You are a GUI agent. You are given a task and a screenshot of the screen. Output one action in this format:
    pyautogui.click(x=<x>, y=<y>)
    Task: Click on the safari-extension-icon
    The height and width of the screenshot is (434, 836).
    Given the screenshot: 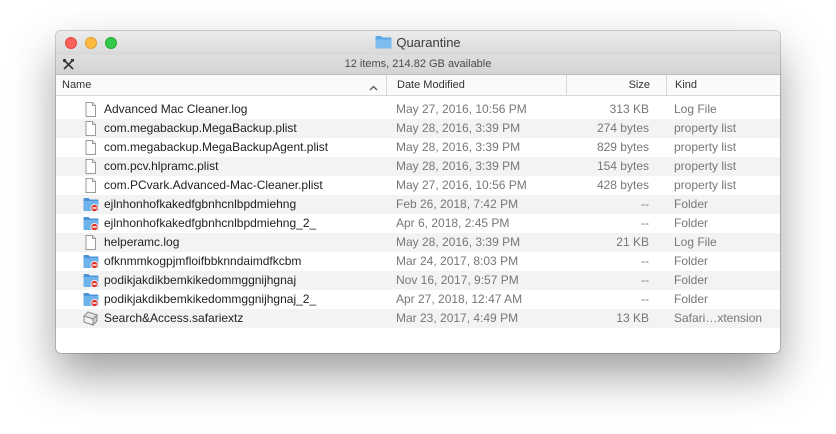 What is the action you would take?
    pyautogui.click(x=90, y=318)
    